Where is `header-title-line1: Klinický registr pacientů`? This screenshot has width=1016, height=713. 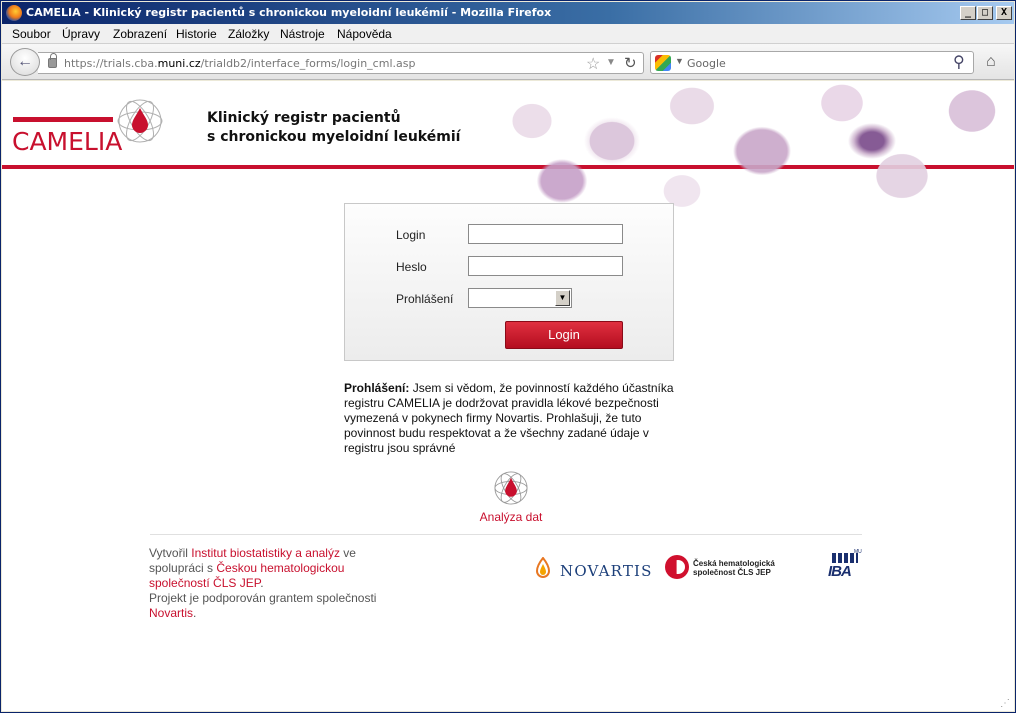 header-title-line1: Klinický registr pacientů is located at coordinates (304, 118).